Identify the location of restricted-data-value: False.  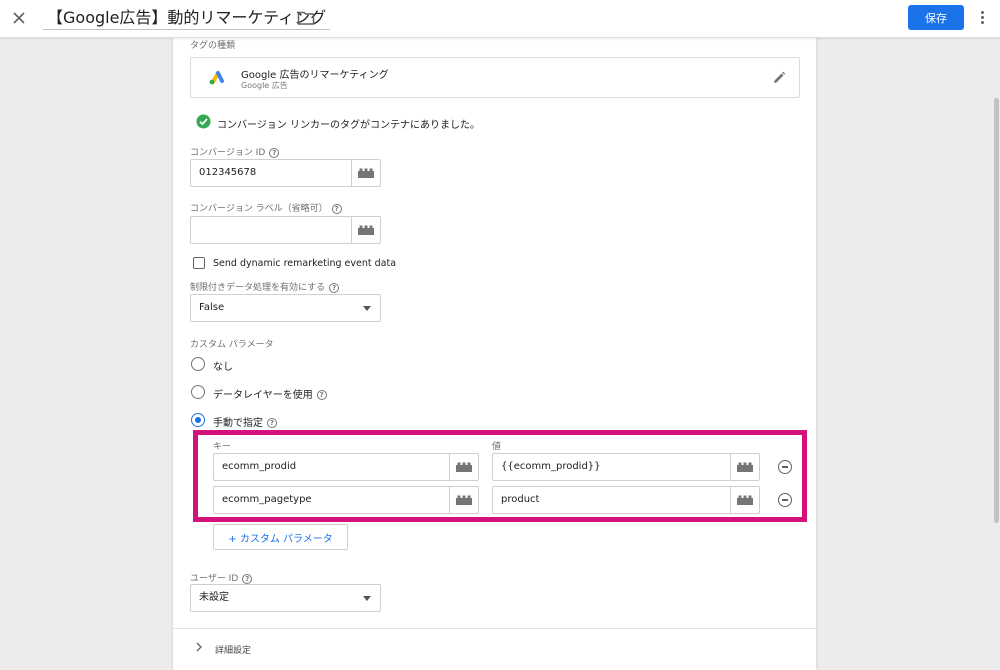
(212, 307).